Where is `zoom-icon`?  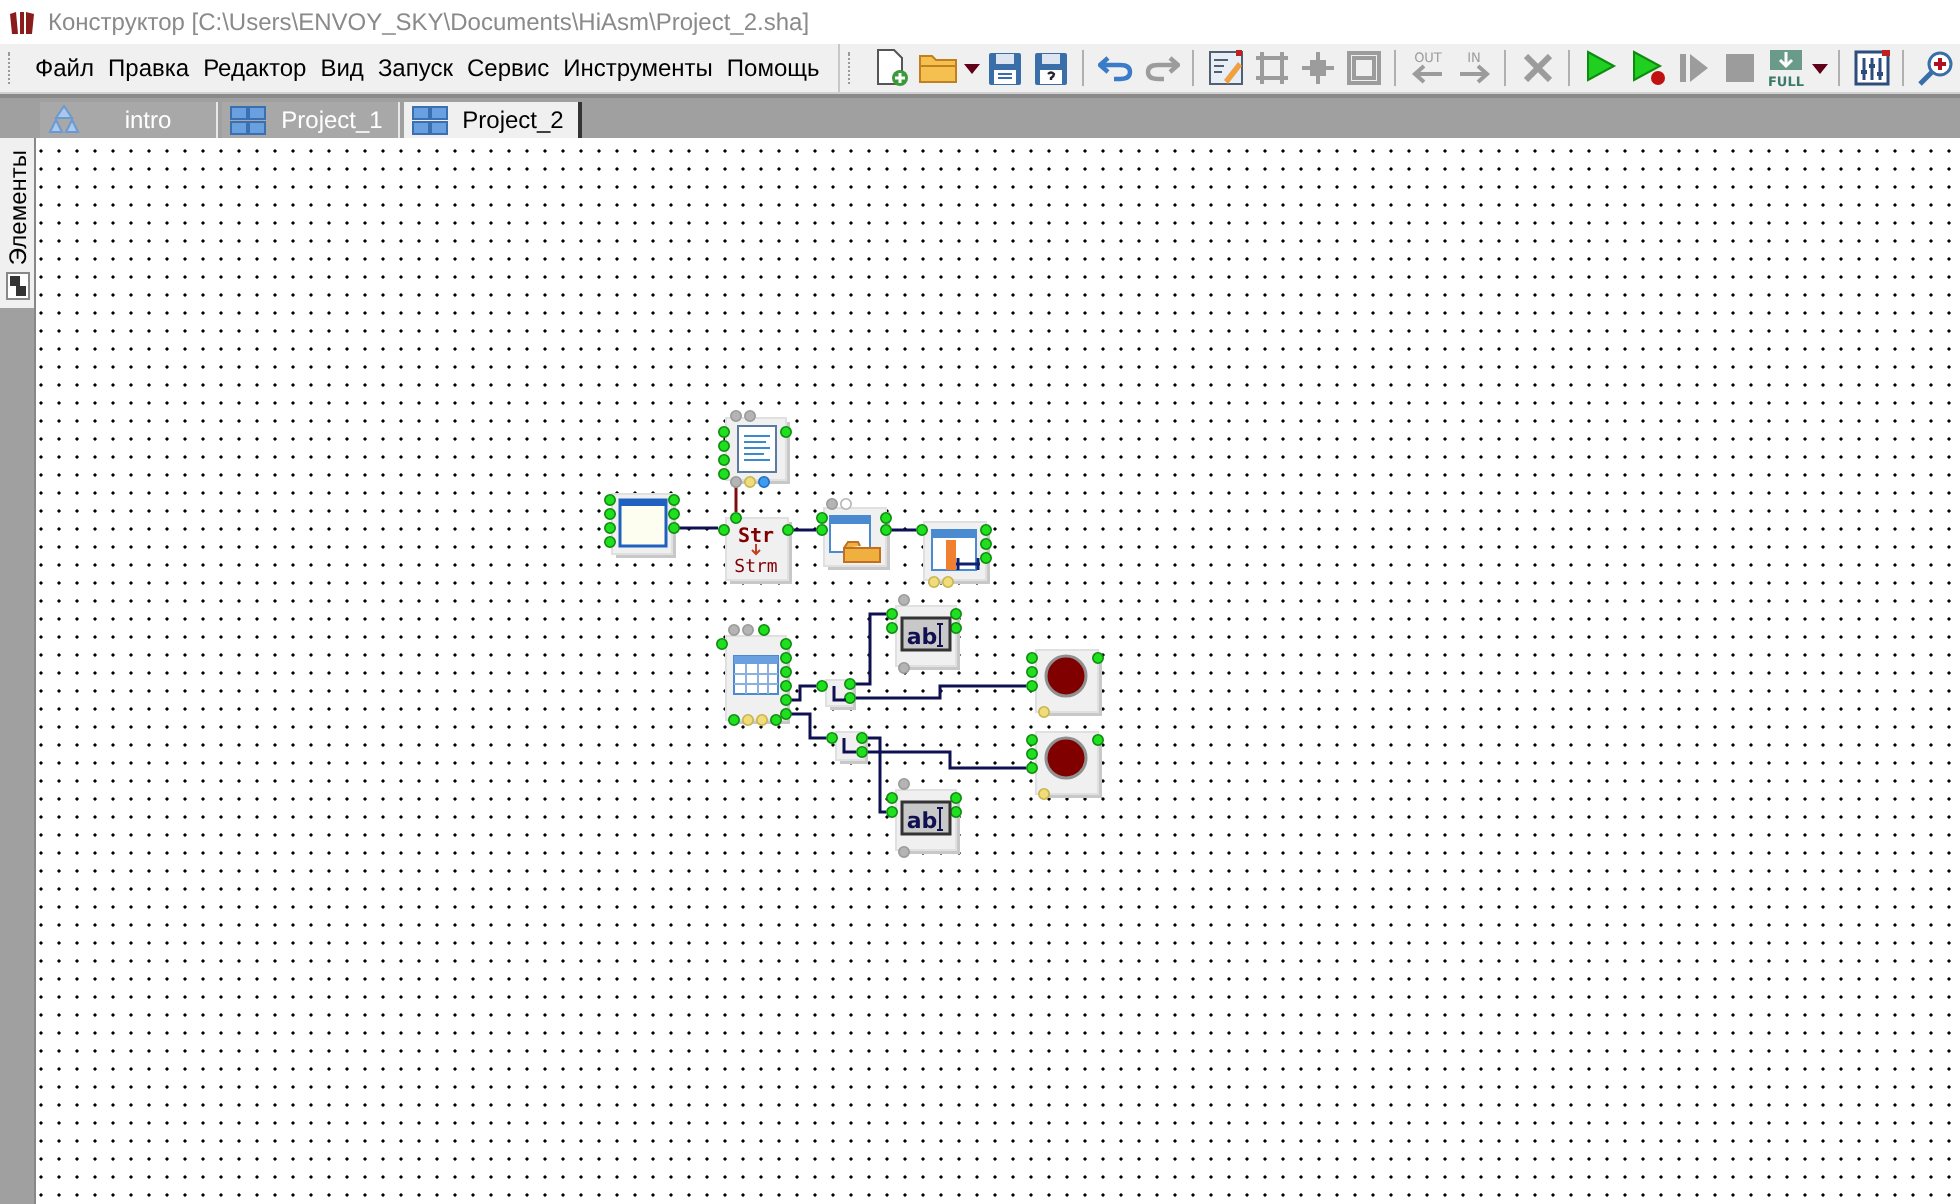
zoom-icon is located at coordinates (1935, 68).